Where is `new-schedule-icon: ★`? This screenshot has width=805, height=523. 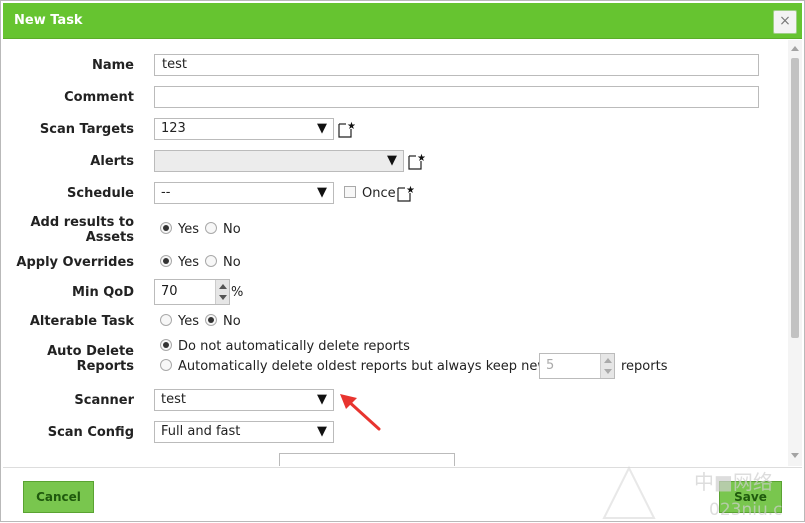
new-schedule-icon: ★ is located at coordinates (405, 193).